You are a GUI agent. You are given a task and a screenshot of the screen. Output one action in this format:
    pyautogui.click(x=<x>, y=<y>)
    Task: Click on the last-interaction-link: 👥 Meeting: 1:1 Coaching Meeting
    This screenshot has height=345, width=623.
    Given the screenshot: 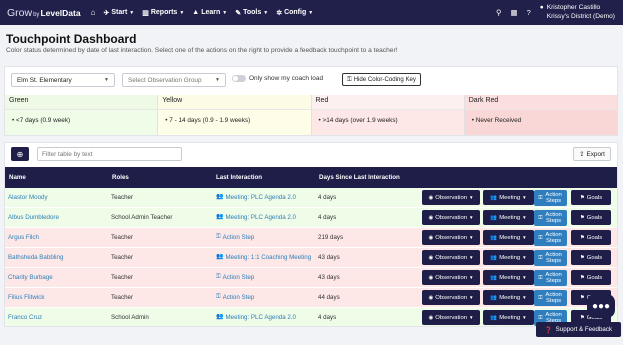 What is the action you would take?
    pyautogui.click(x=263, y=258)
    